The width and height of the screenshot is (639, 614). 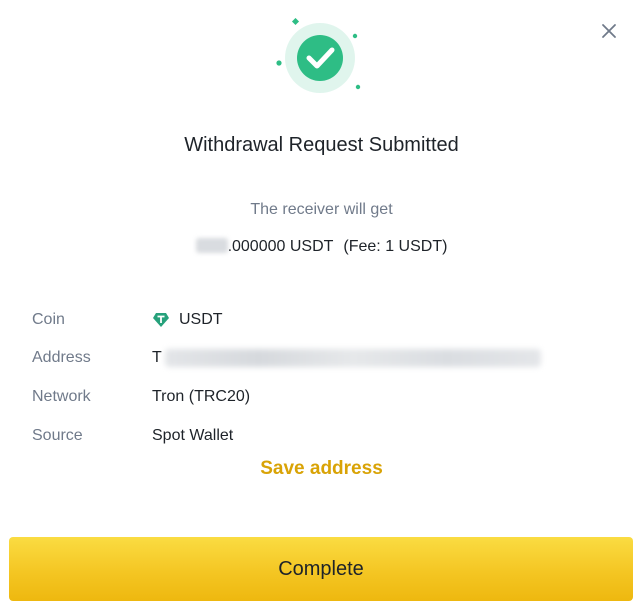 I want to click on address-label: Address, so click(x=61, y=357).